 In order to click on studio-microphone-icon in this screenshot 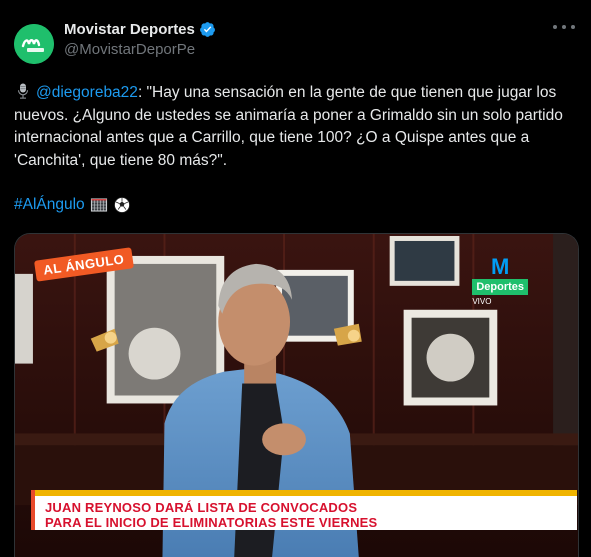, I will do `click(23, 91)`.